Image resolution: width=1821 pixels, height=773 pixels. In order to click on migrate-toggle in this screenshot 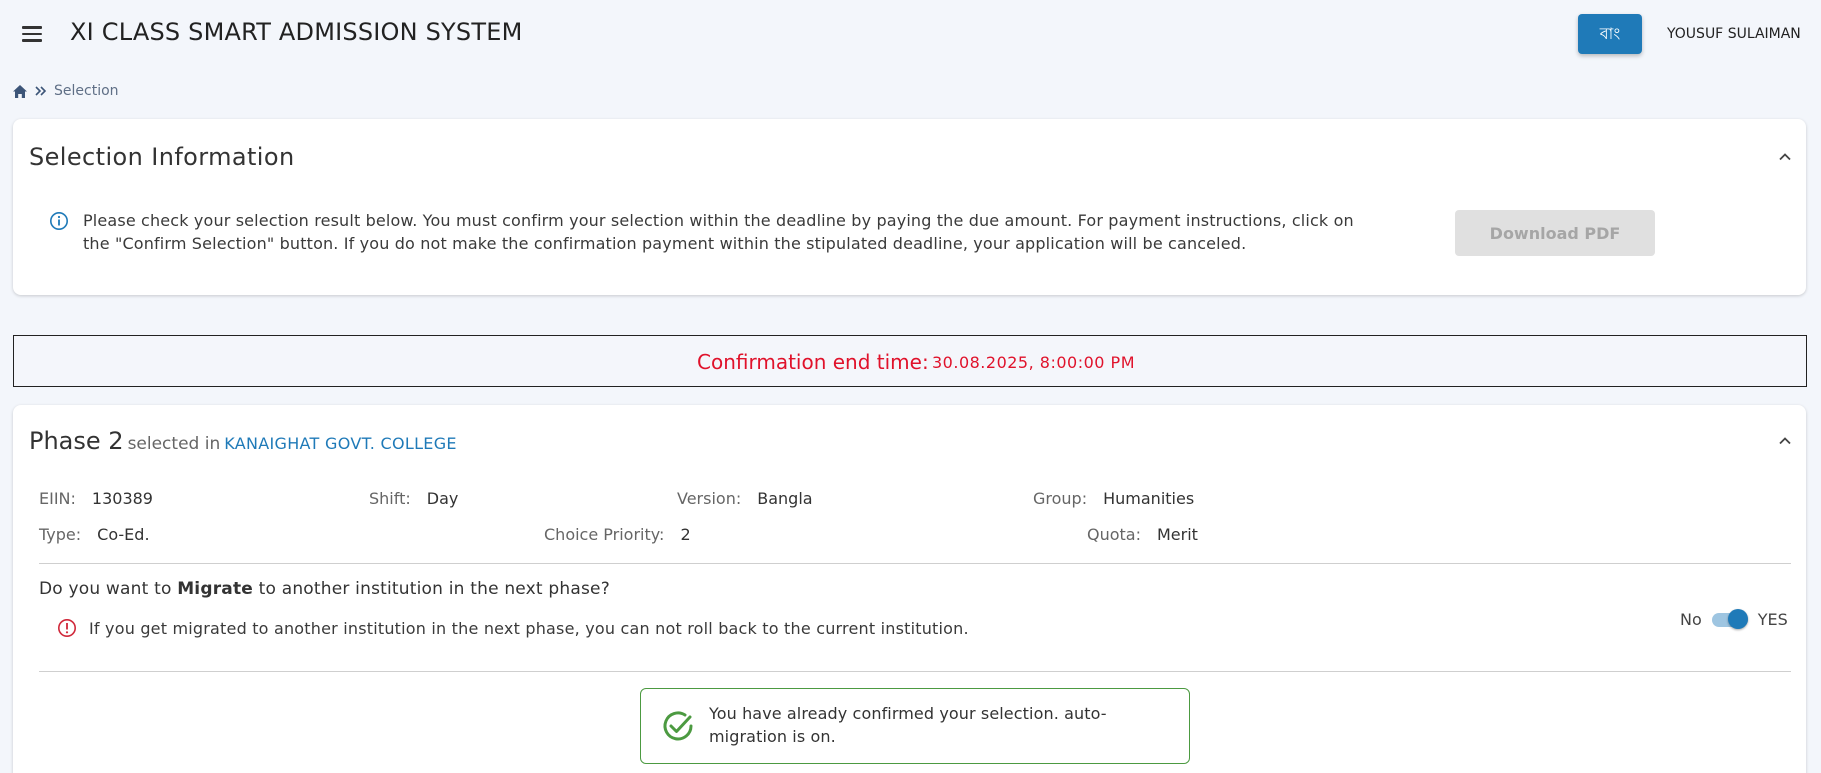, I will do `click(1729, 619)`.